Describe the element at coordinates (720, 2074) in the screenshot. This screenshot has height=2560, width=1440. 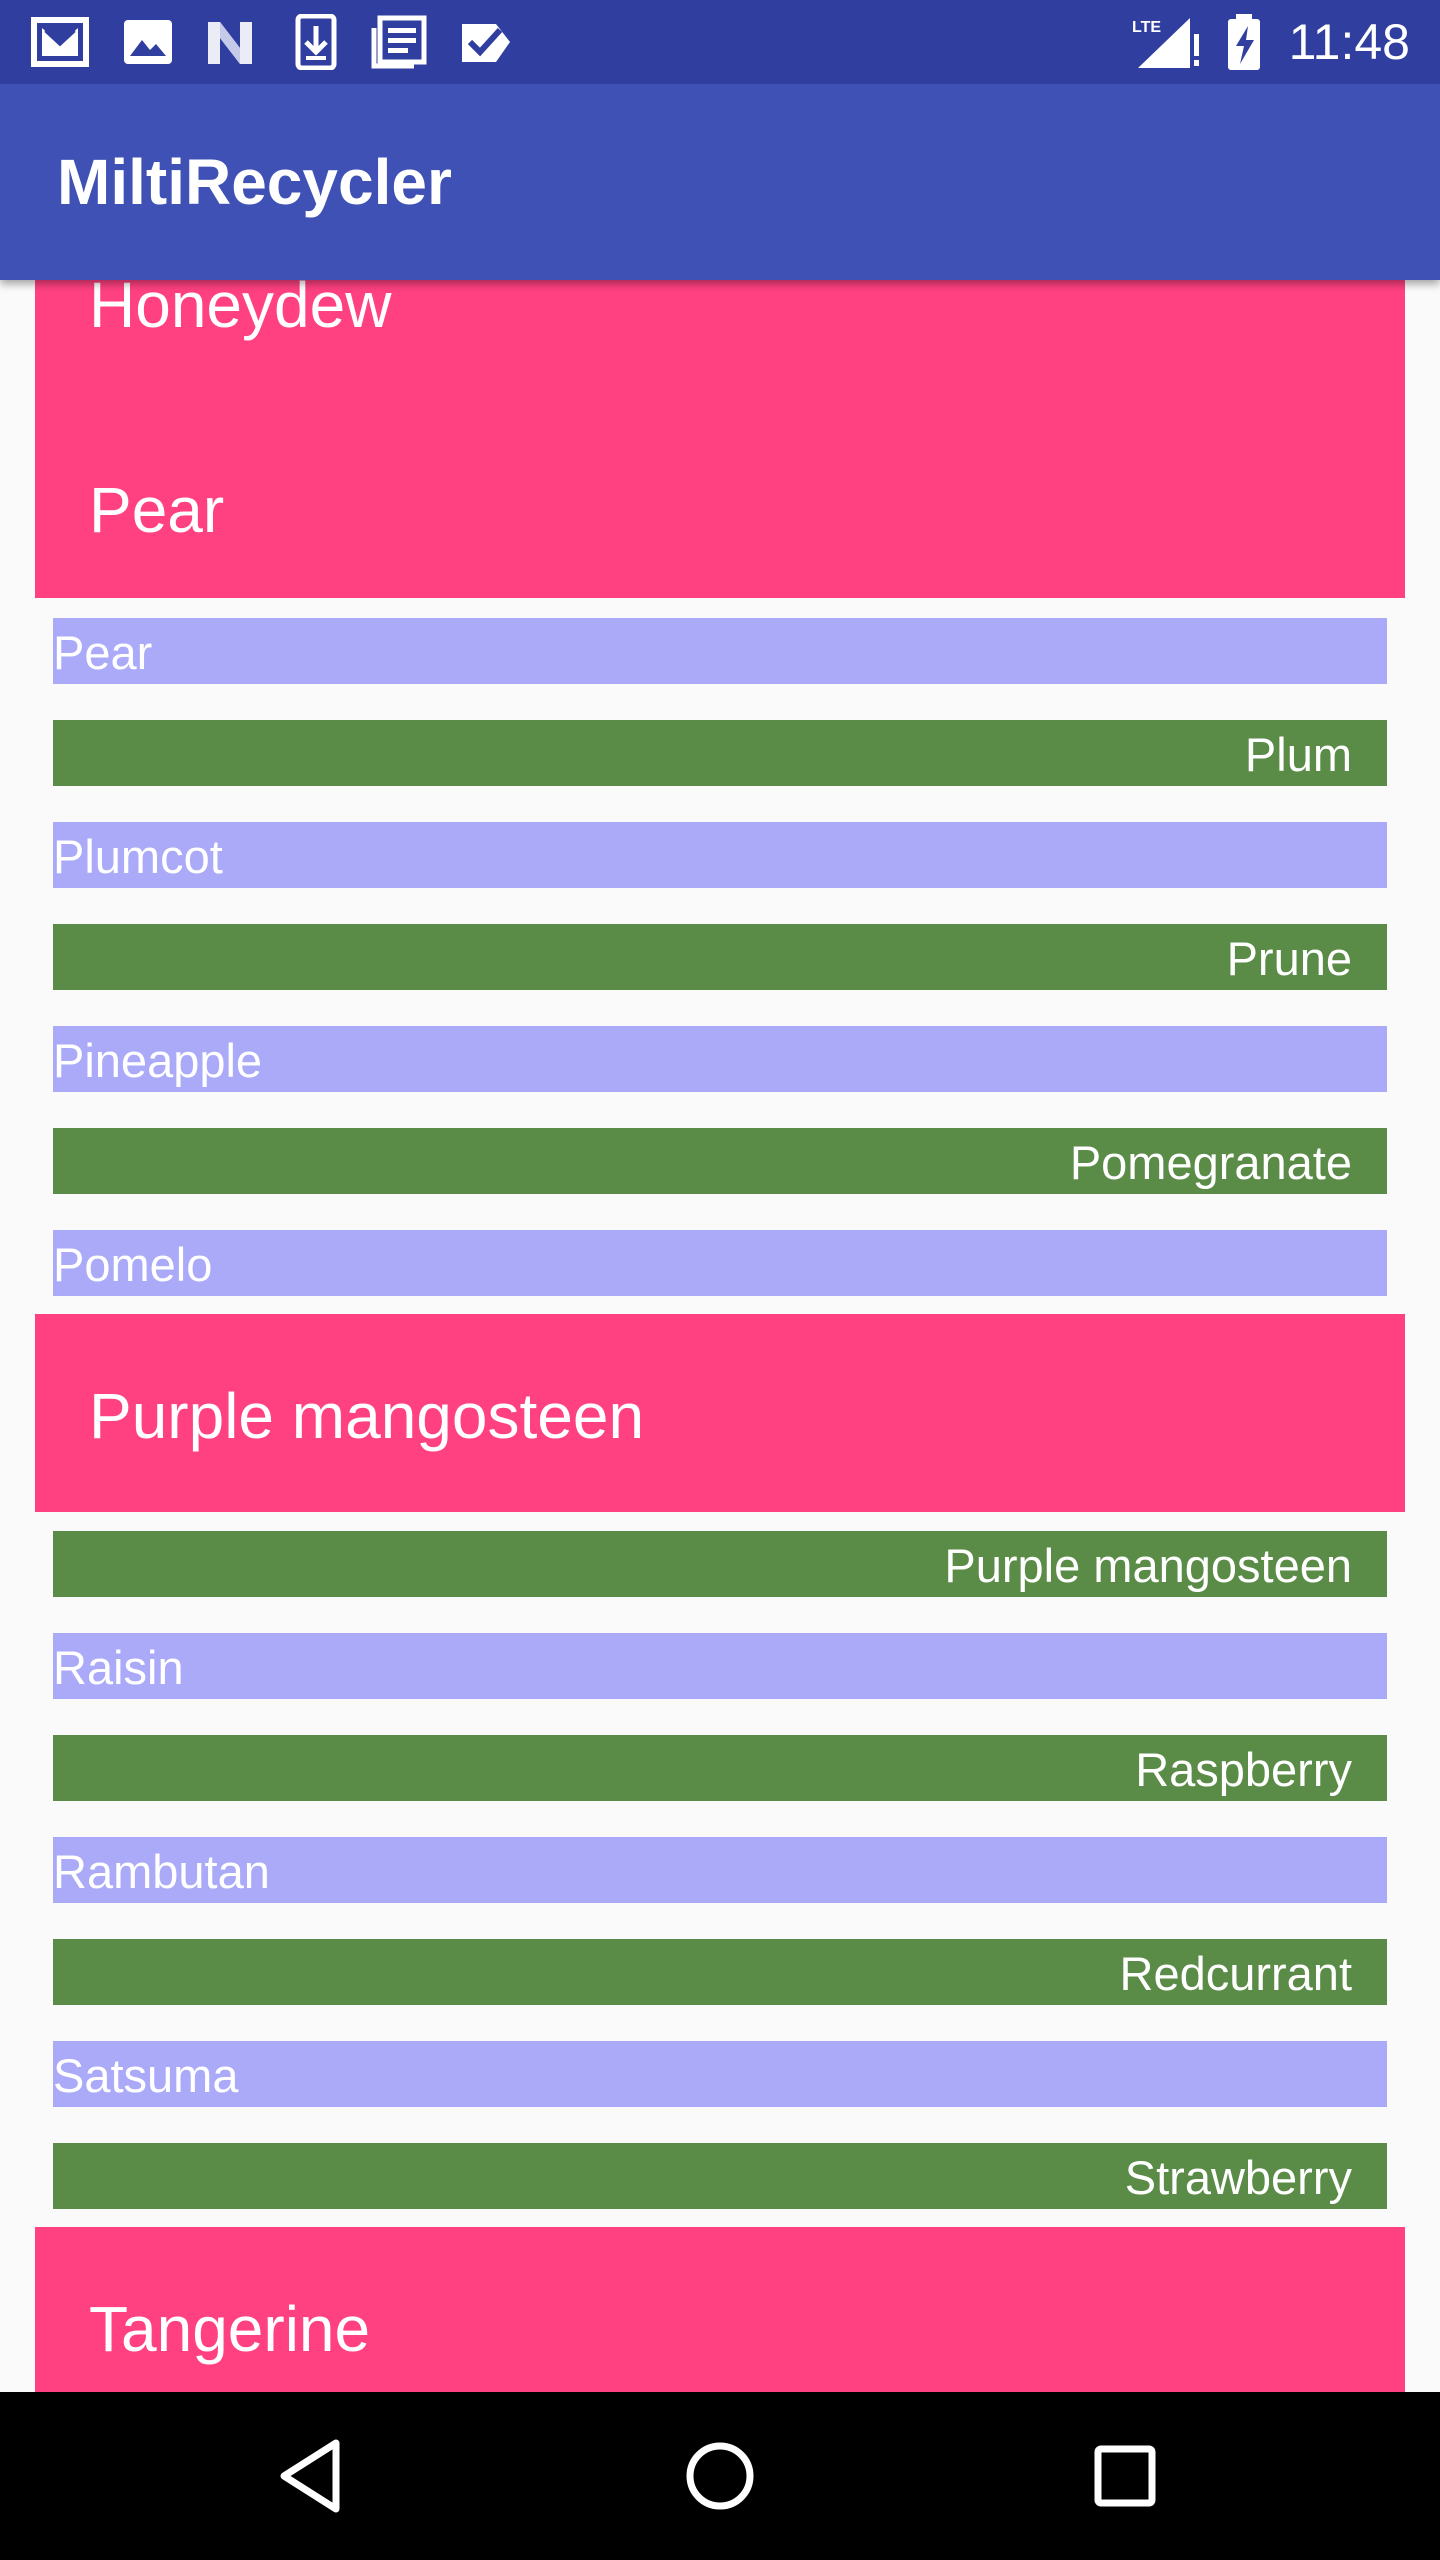
I see `list-item: Satsuma` at that location.